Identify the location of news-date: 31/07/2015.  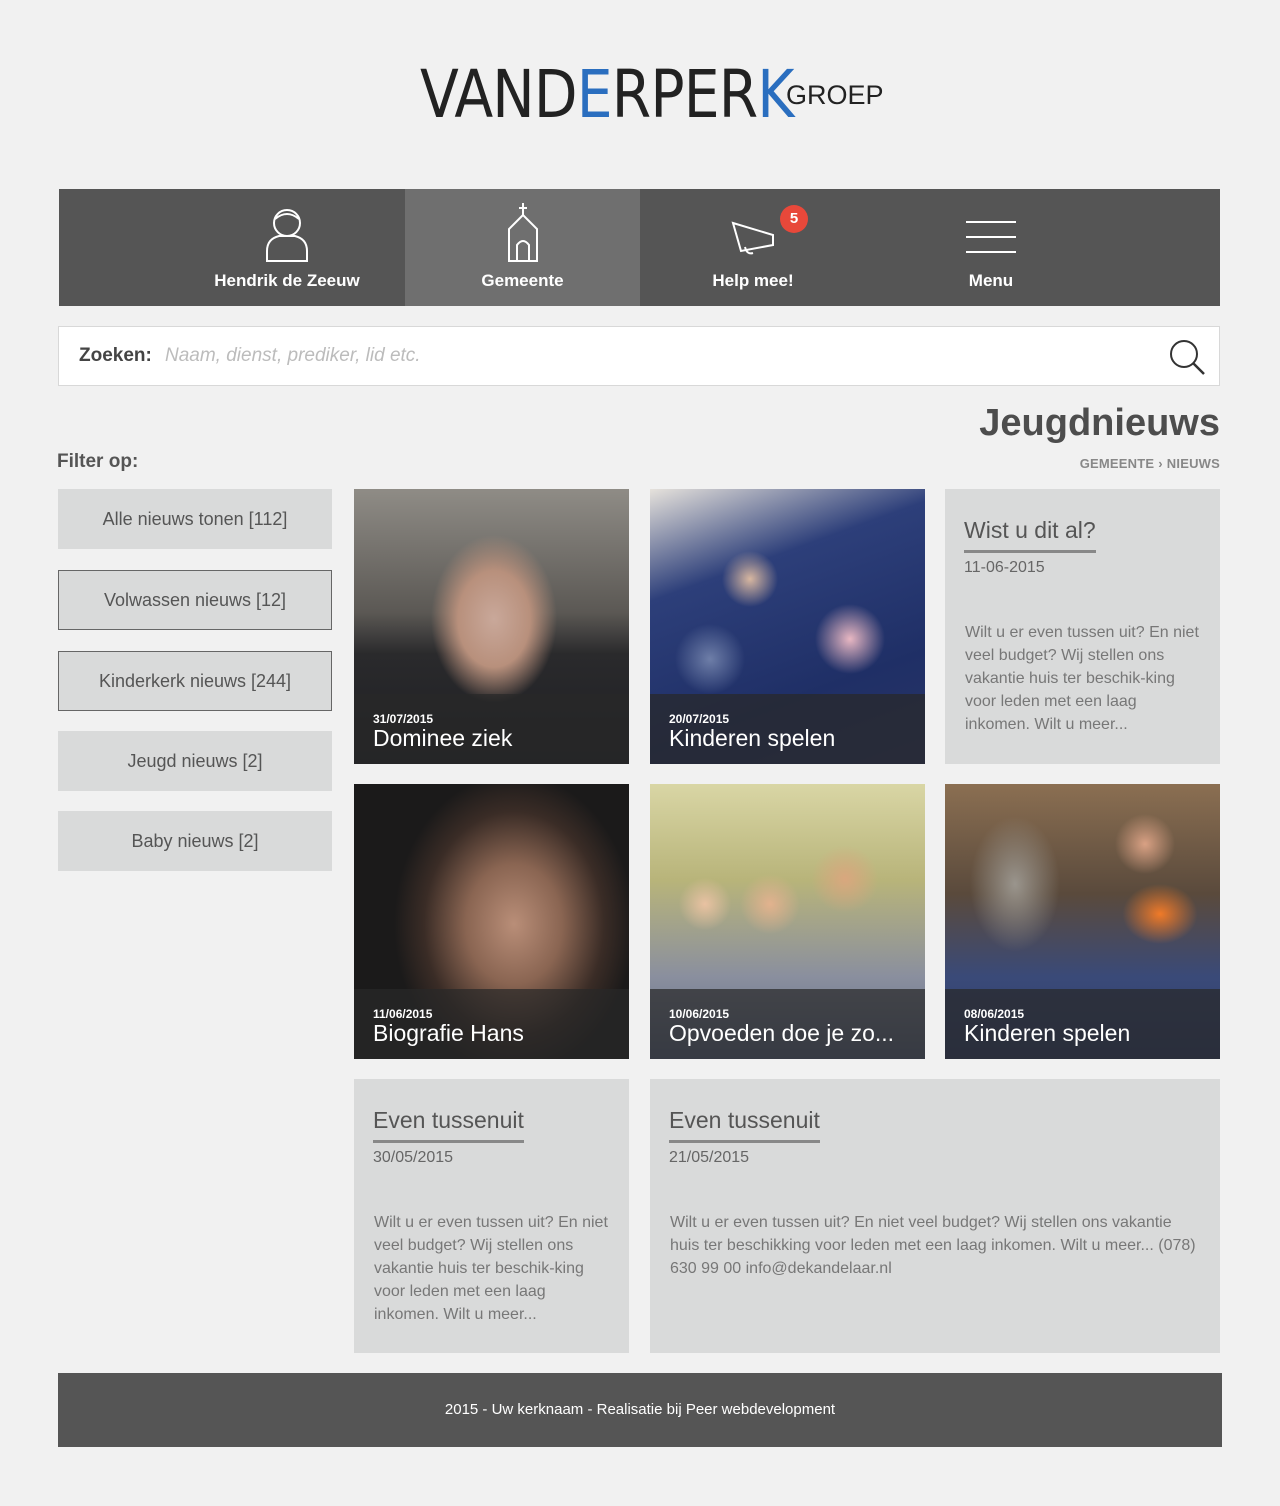
(403, 719).